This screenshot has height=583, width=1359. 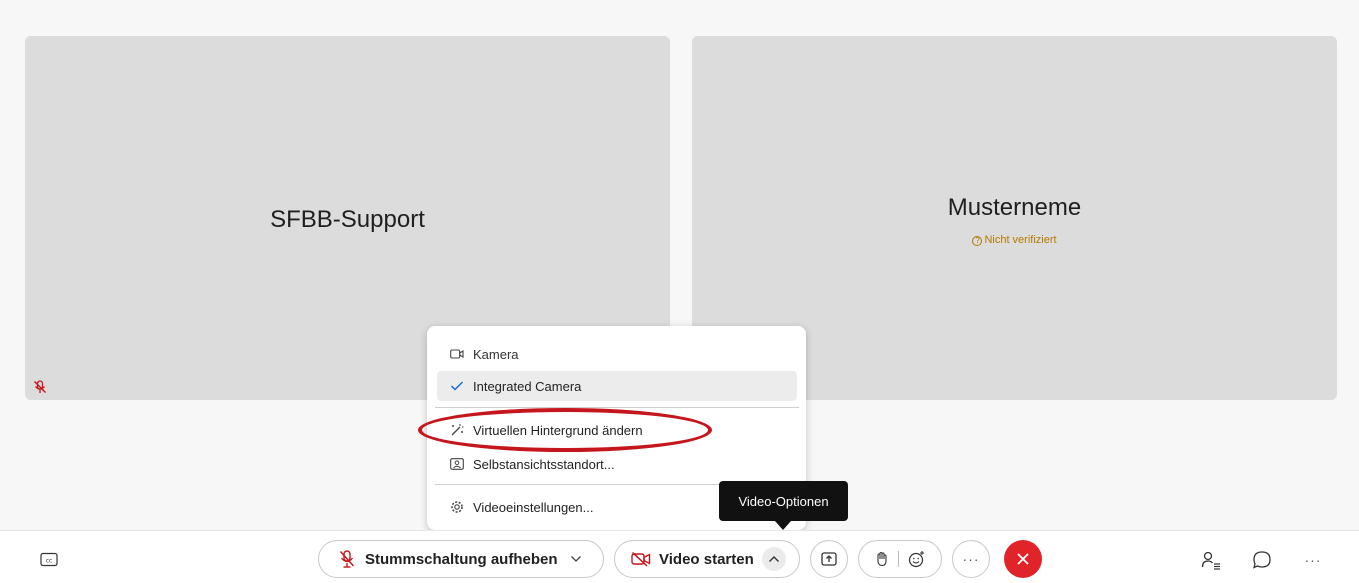 What do you see at coordinates (457, 464) in the screenshot?
I see `self-view-icon` at bounding box center [457, 464].